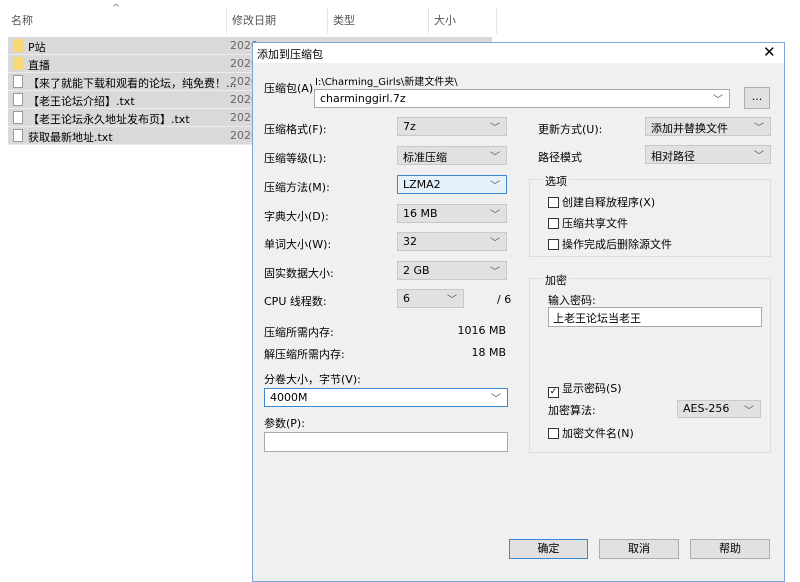 The height and width of the screenshot is (582, 800). I want to click on format-label: 压缩格式(F):, so click(295, 129).